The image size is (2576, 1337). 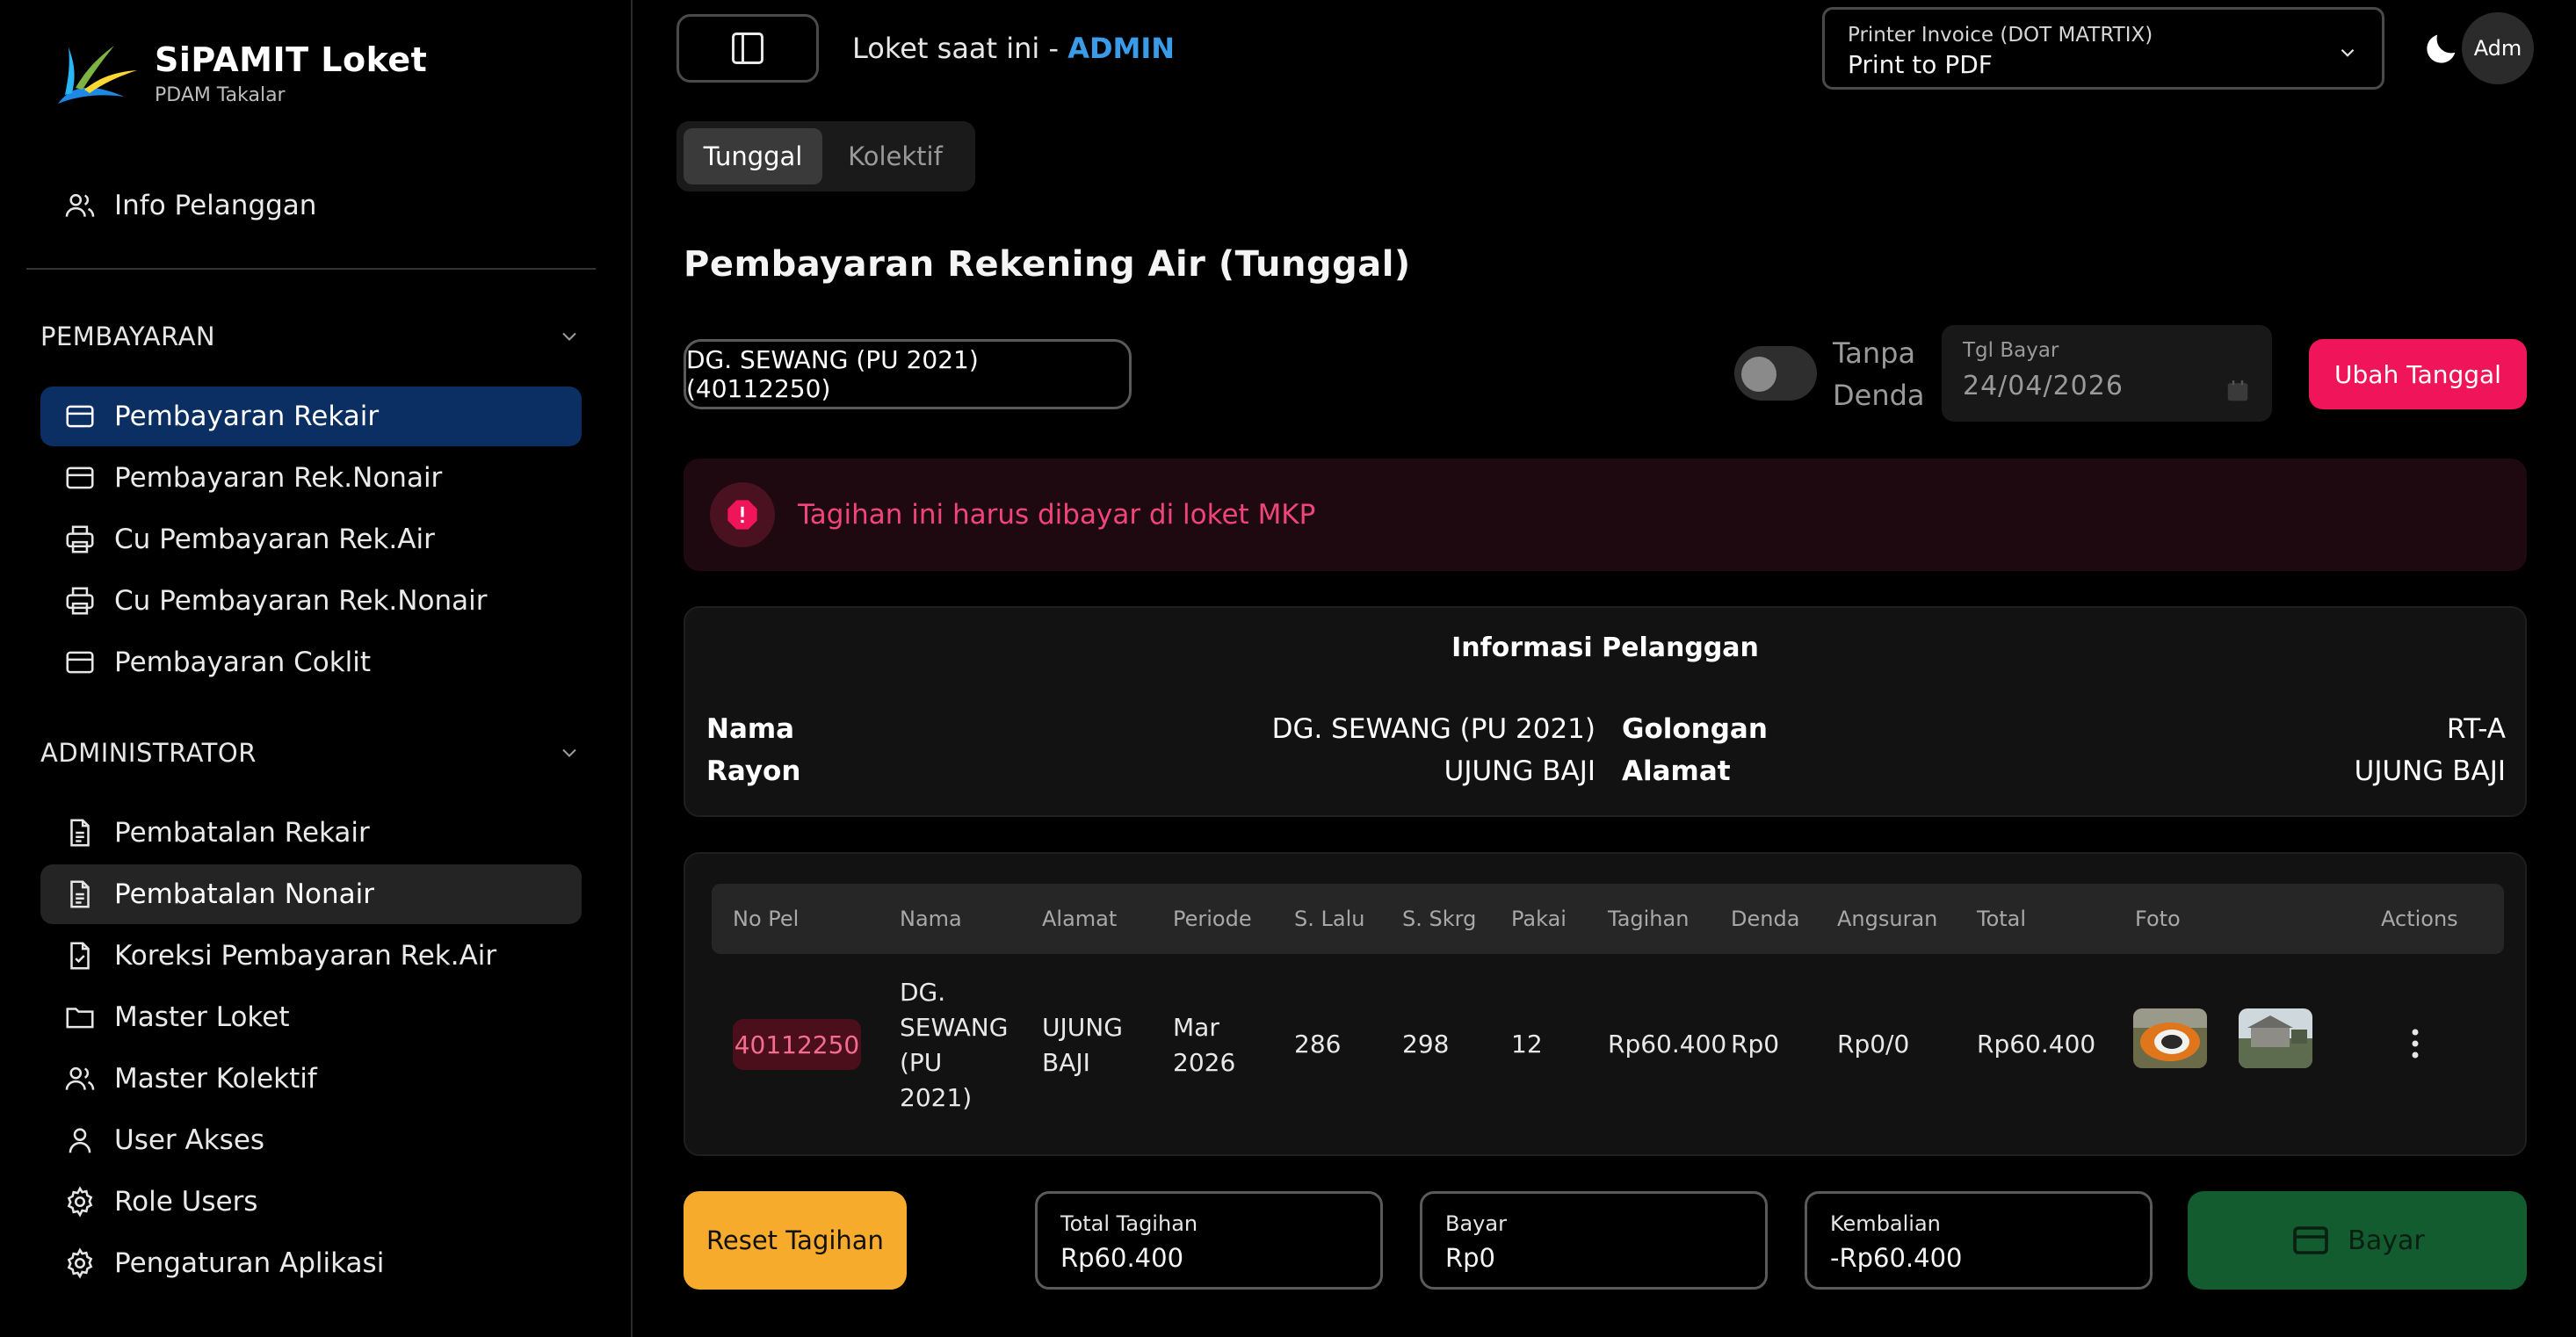 I want to click on section-administrator: ADMINISTRATOR, so click(x=311, y=753).